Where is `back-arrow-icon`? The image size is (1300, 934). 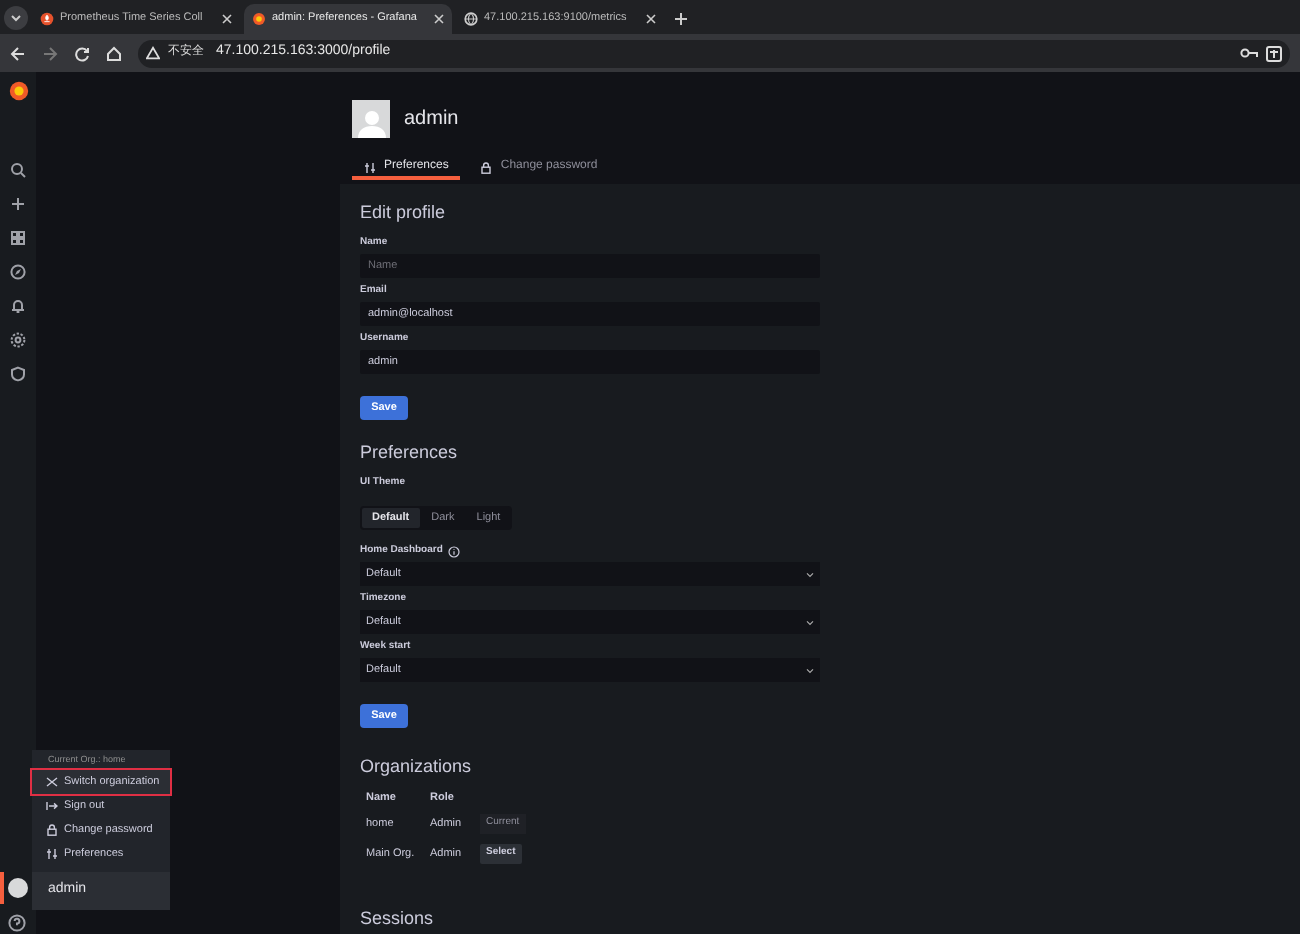
back-arrow-icon is located at coordinates (18, 53).